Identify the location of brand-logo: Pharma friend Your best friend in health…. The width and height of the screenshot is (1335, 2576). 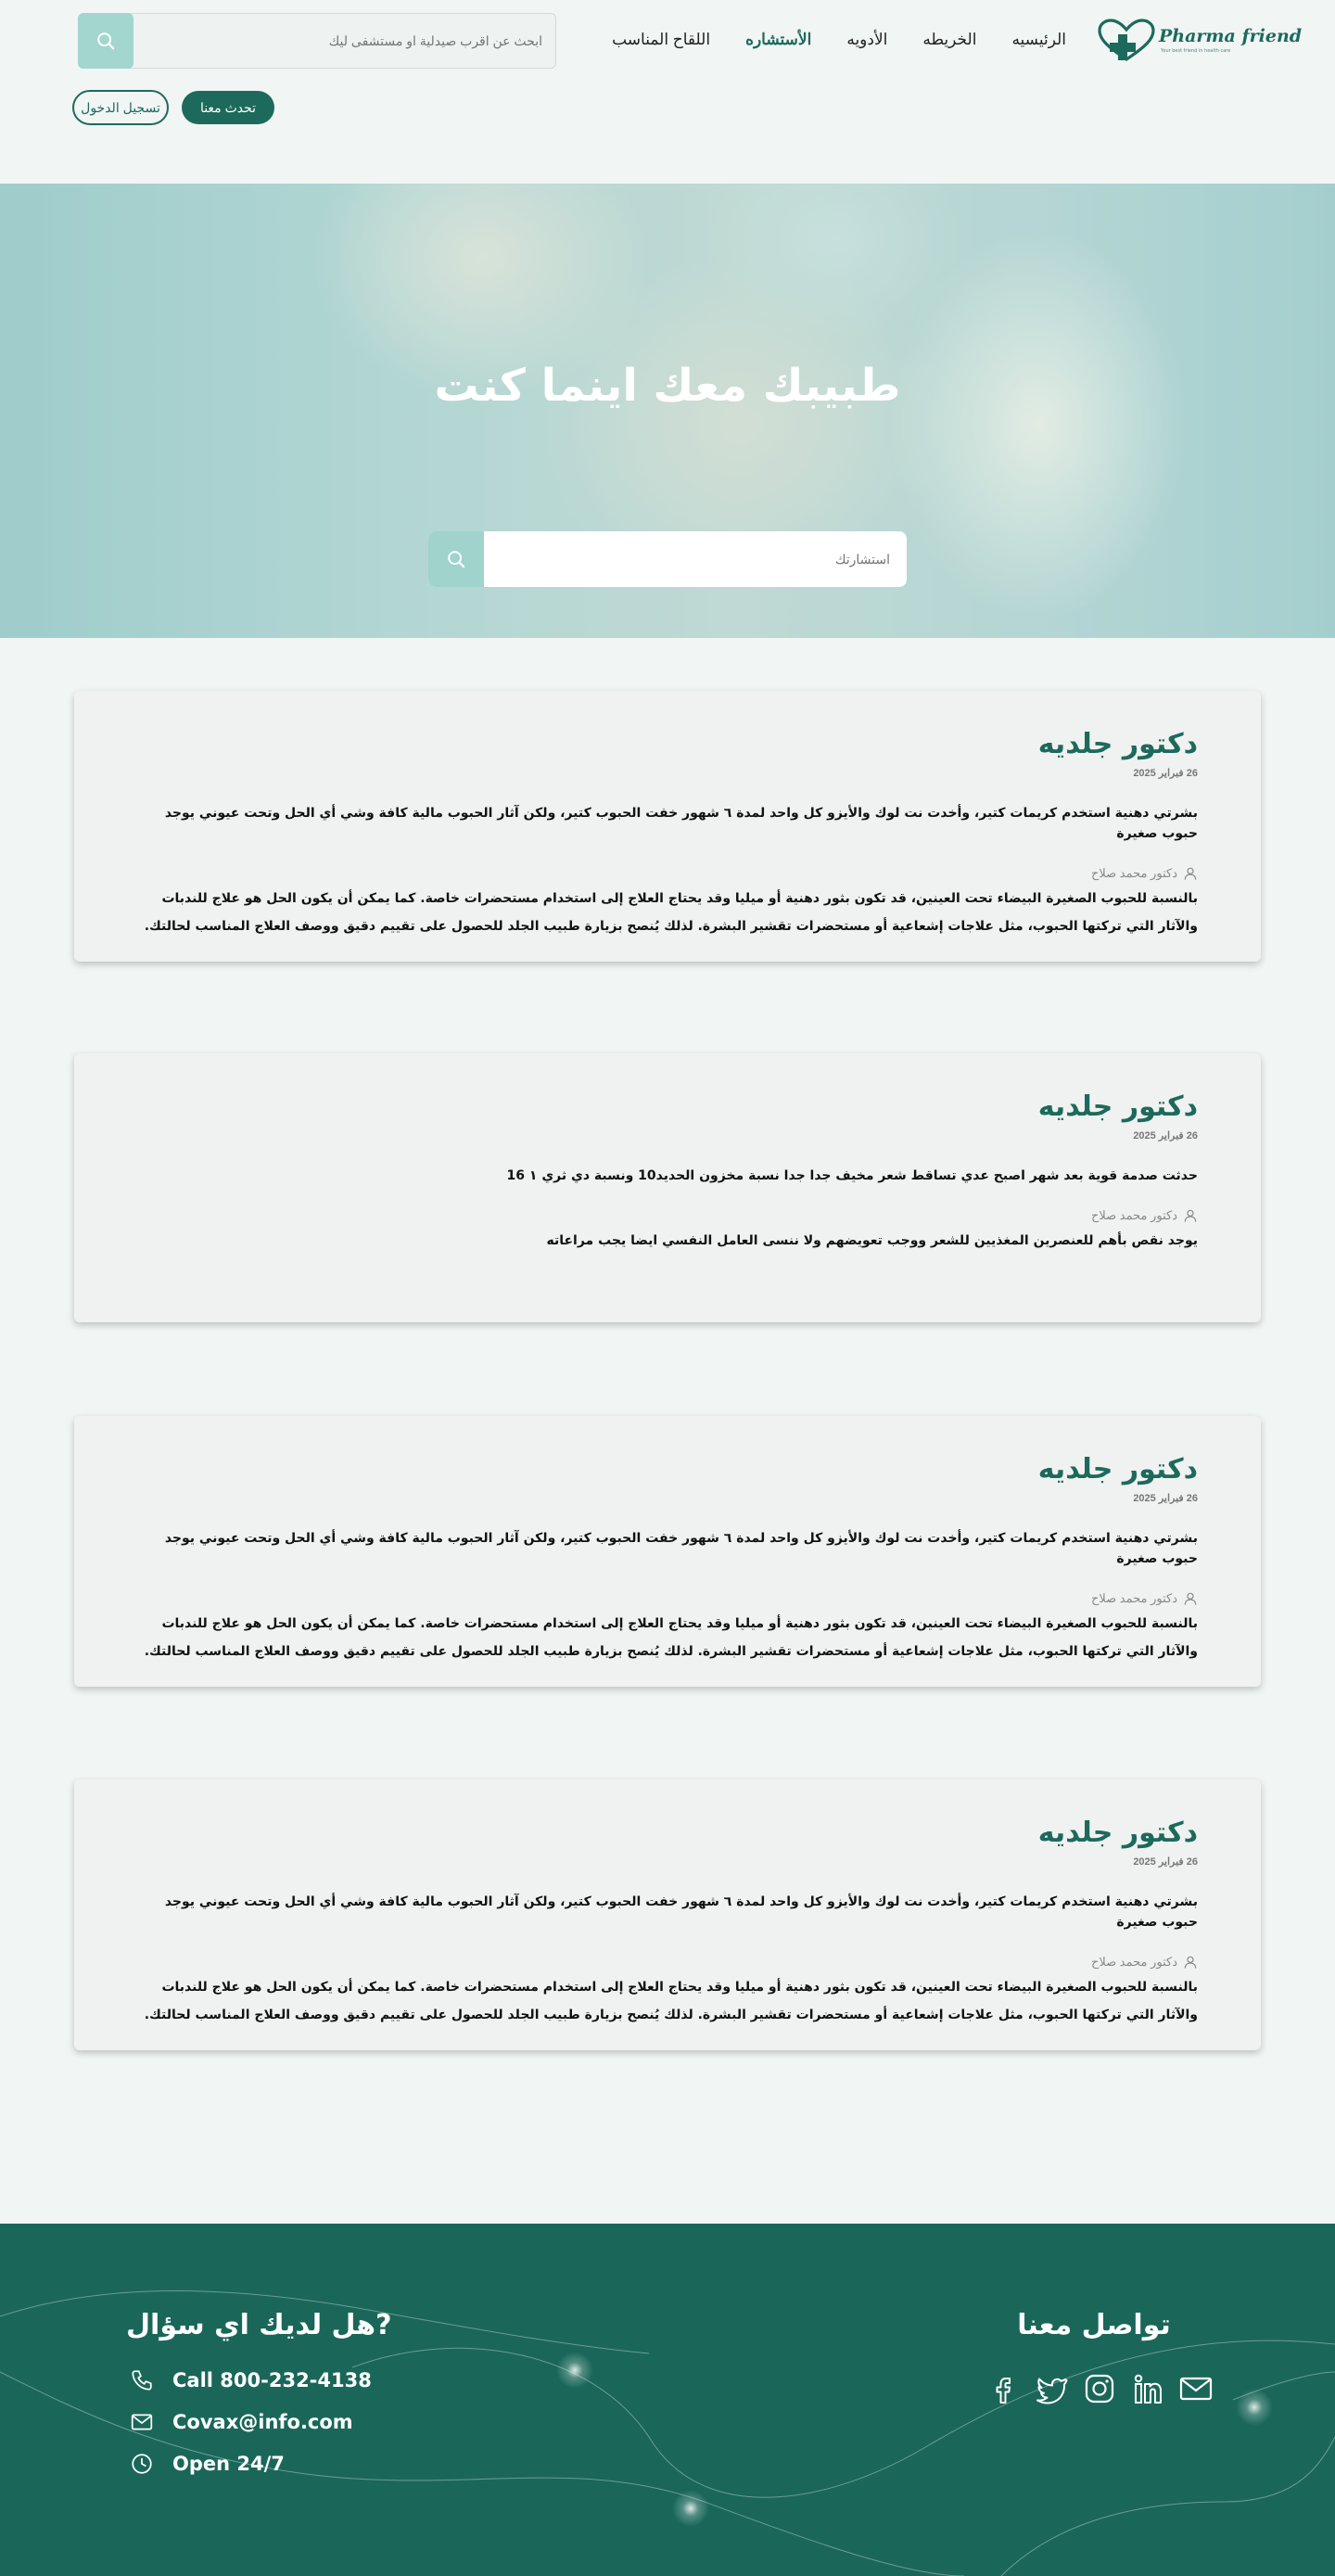
(1199, 41).